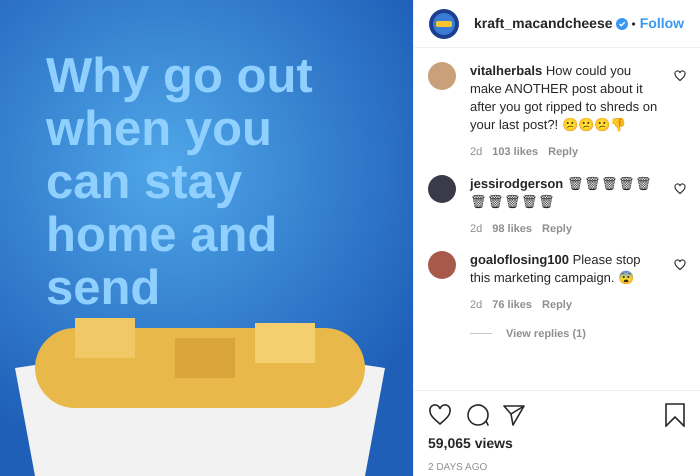  What do you see at coordinates (564, 98) in the screenshot?
I see `comment-text: vitalherbals How could you make ANOTHER post about it after you got ripped to shreds on your last post?! 😕😕😕👎` at bounding box center [564, 98].